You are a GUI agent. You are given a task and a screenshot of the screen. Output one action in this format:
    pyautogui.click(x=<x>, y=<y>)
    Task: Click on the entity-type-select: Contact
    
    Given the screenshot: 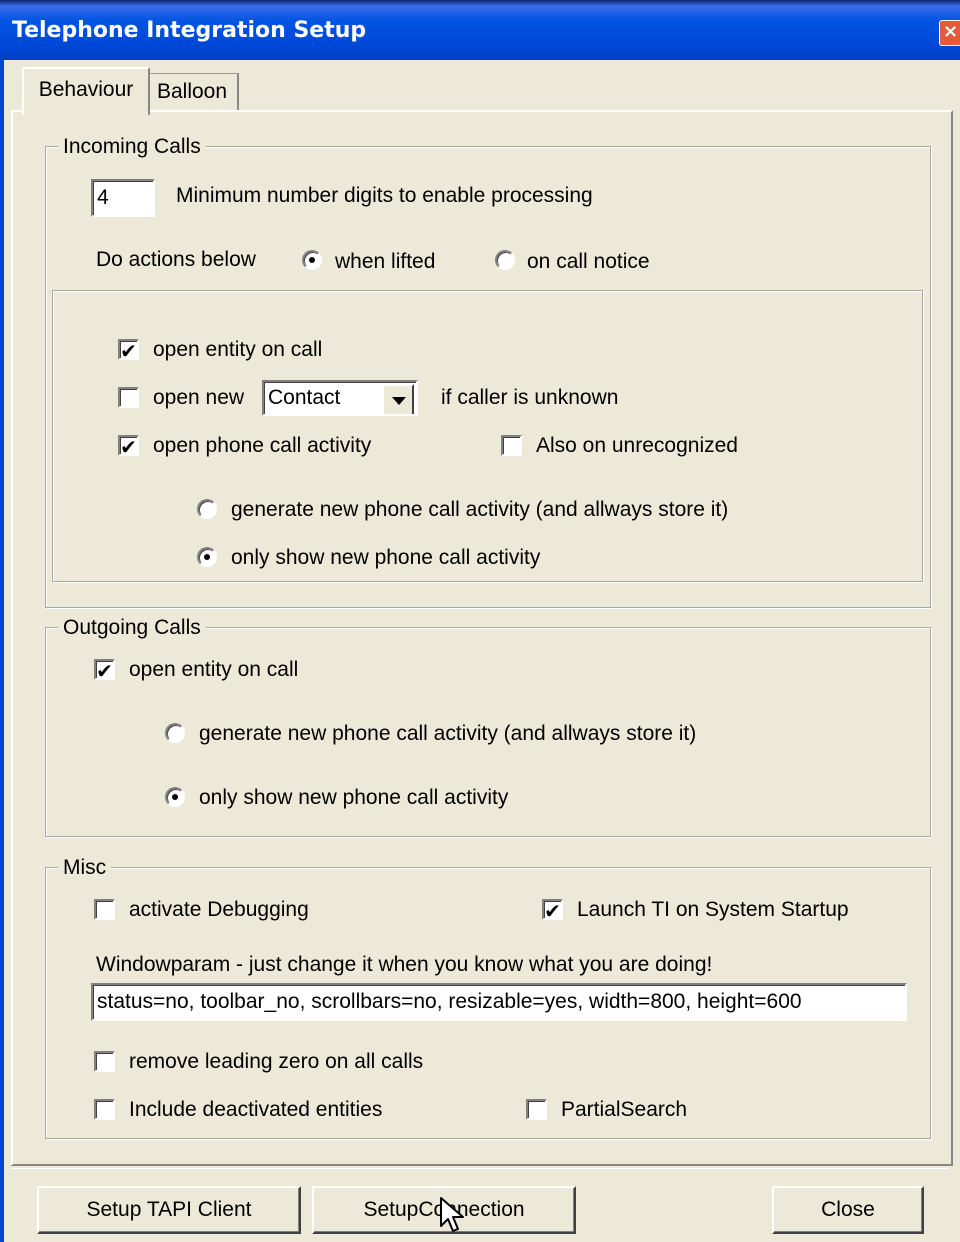 What is the action you would take?
    pyautogui.click(x=340, y=398)
    